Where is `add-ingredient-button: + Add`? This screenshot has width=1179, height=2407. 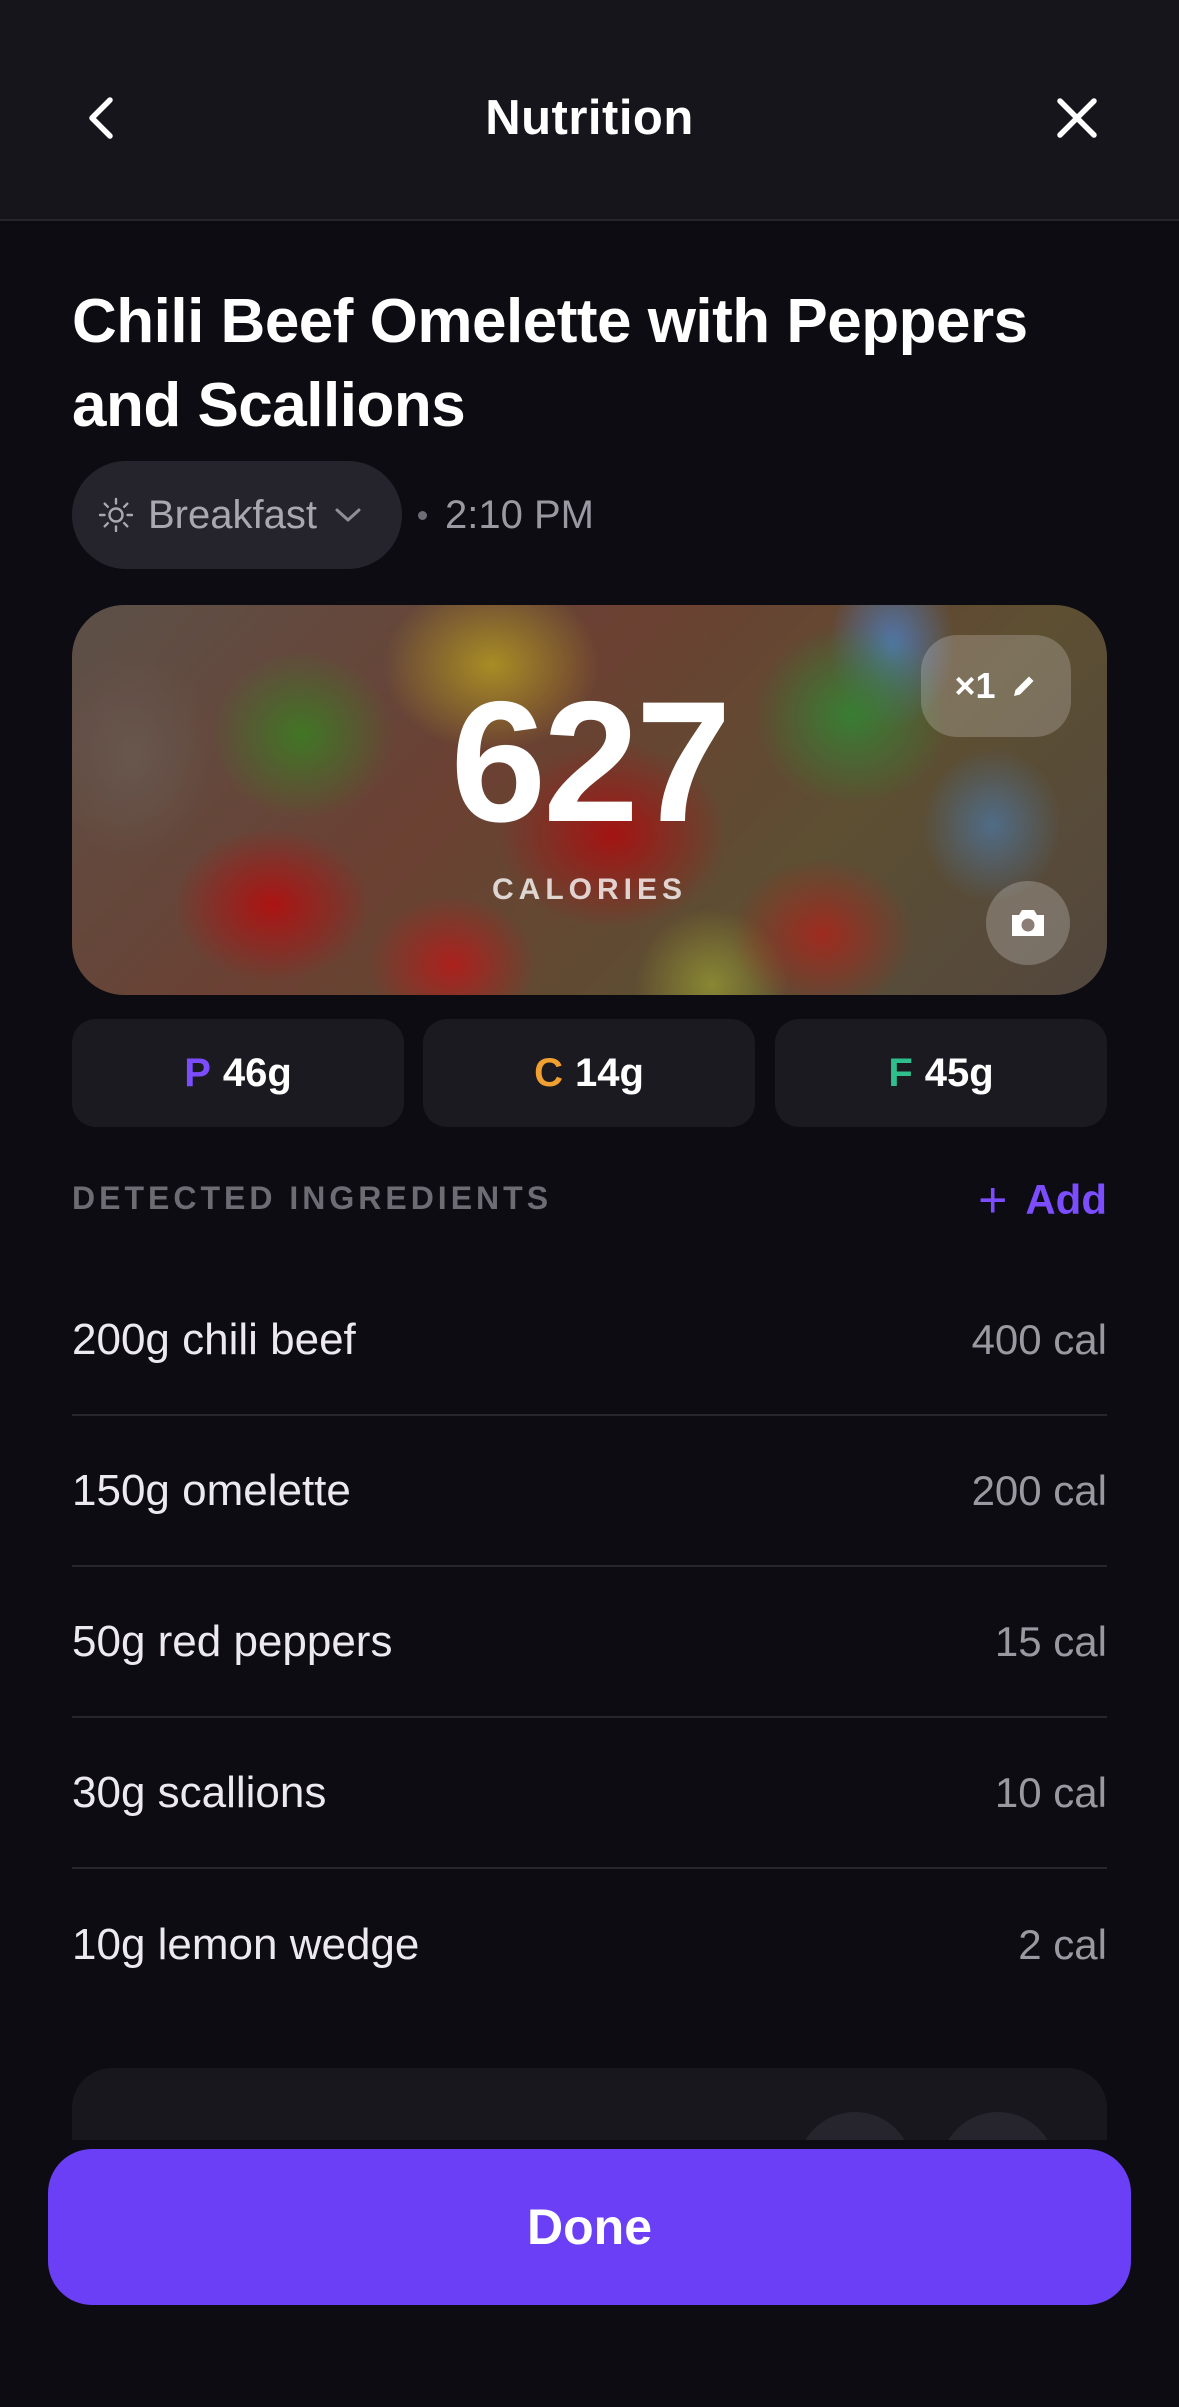
add-ingredient-button: + Add is located at coordinates (1042, 1200).